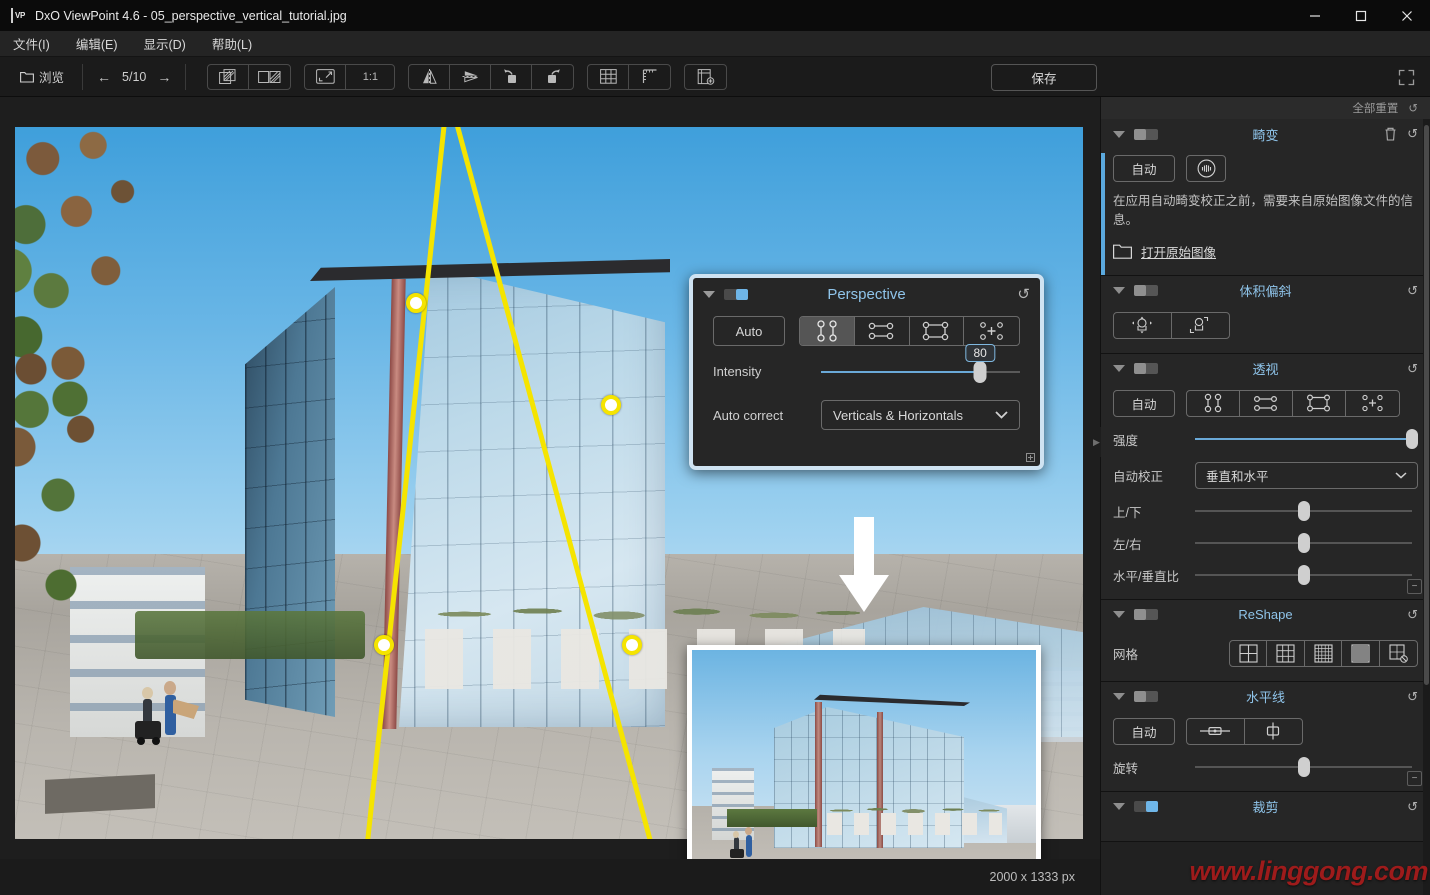 The height and width of the screenshot is (895, 1430). What do you see at coordinates (749, 331) in the screenshot?
I see `callout-auto-button: Auto` at bounding box center [749, 331].